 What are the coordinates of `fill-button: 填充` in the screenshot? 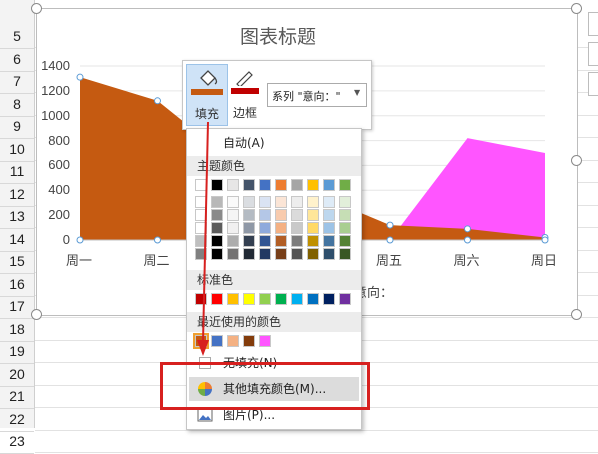 It's located at (207, 95).